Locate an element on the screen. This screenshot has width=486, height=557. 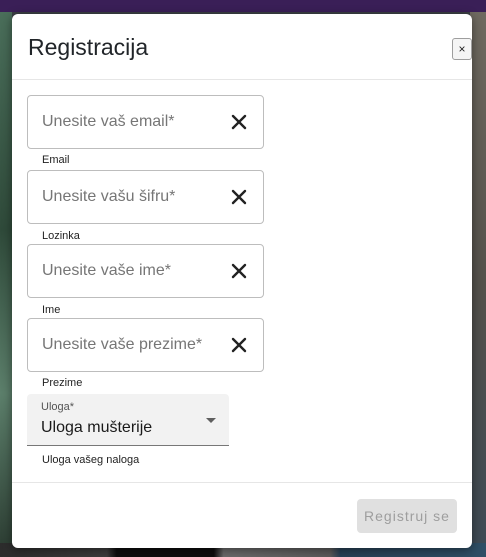
password-helper-text: Lozinka is located at coordinates (61, 236).